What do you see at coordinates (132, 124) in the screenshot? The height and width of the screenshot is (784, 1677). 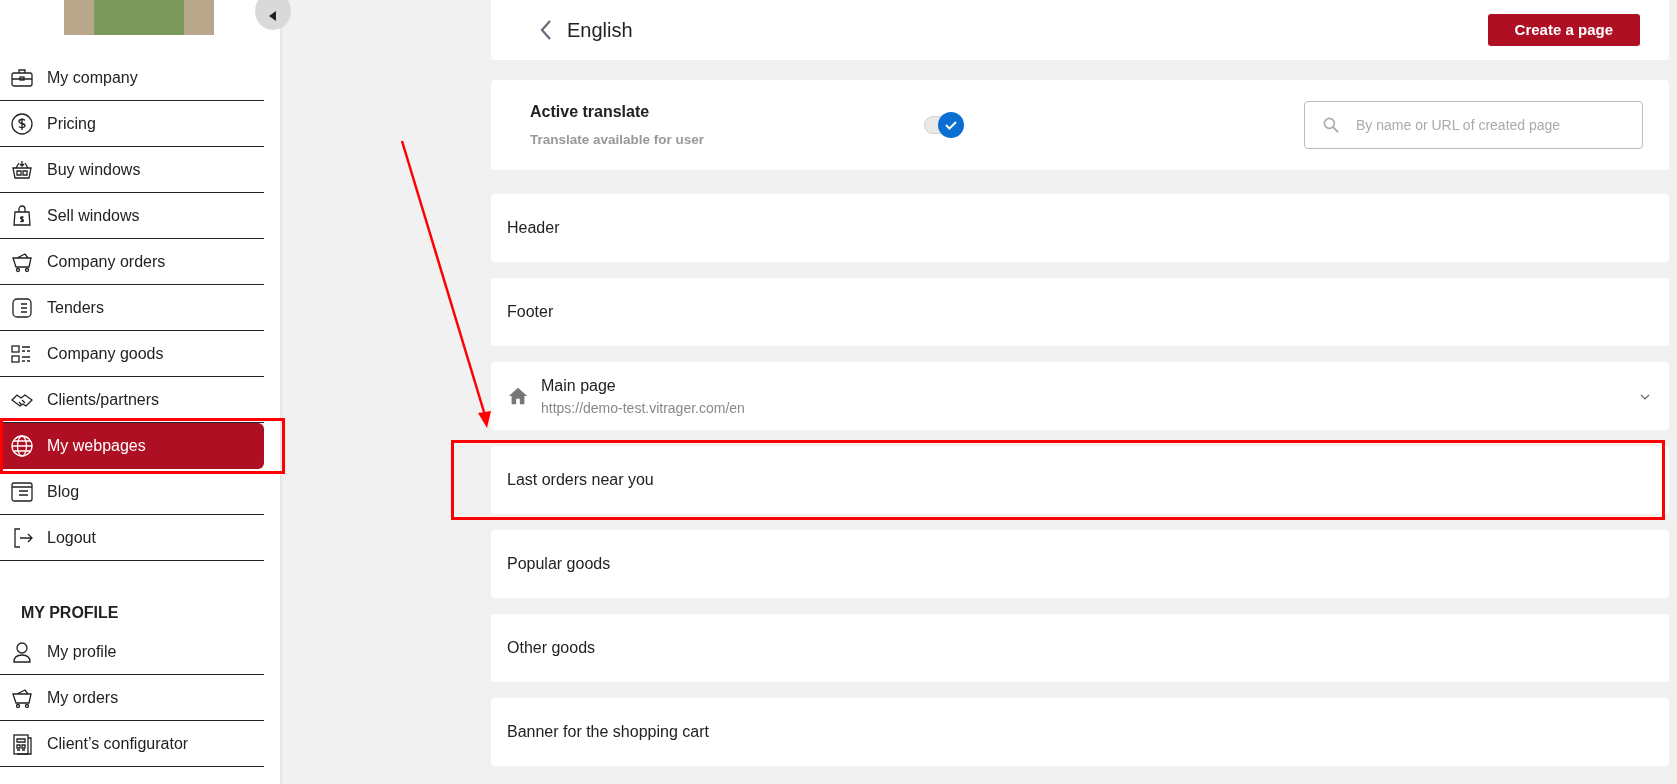 I see `sidebar-item: Pricing` at bounding box center [132, 124].